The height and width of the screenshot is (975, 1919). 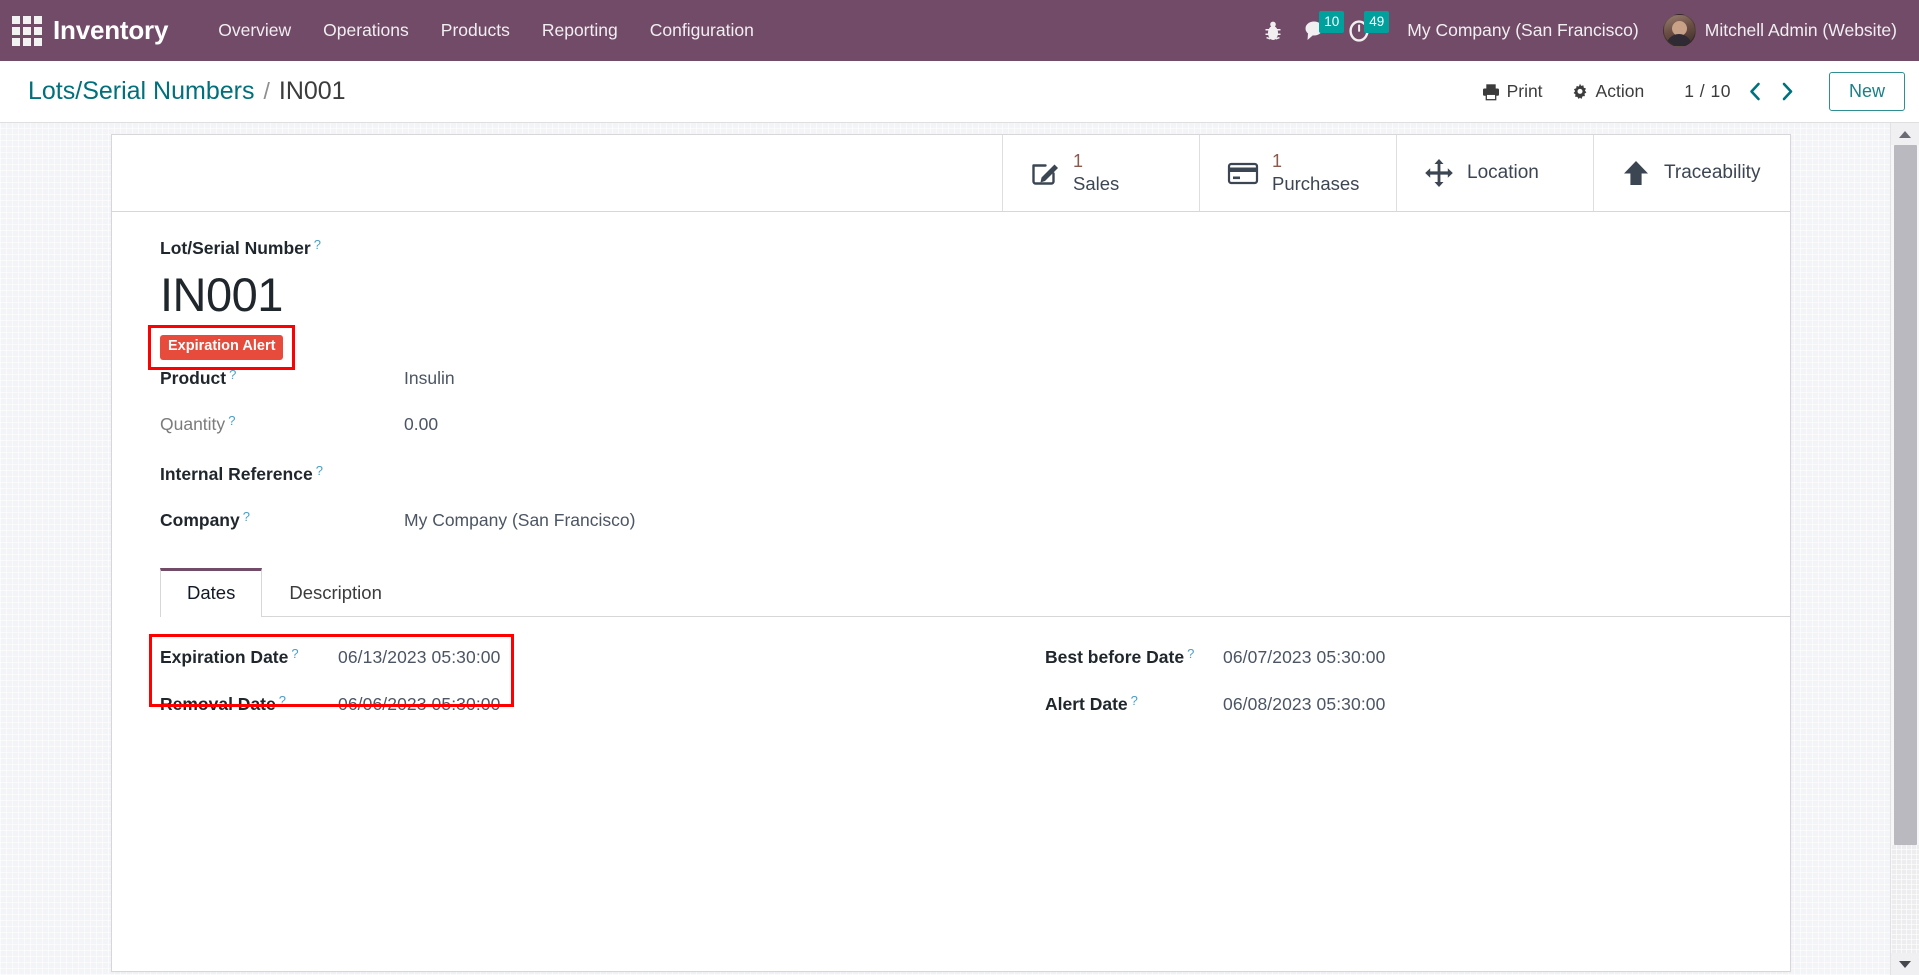 I want to click on tab-dates: Dates, so click(x=211, y=592).